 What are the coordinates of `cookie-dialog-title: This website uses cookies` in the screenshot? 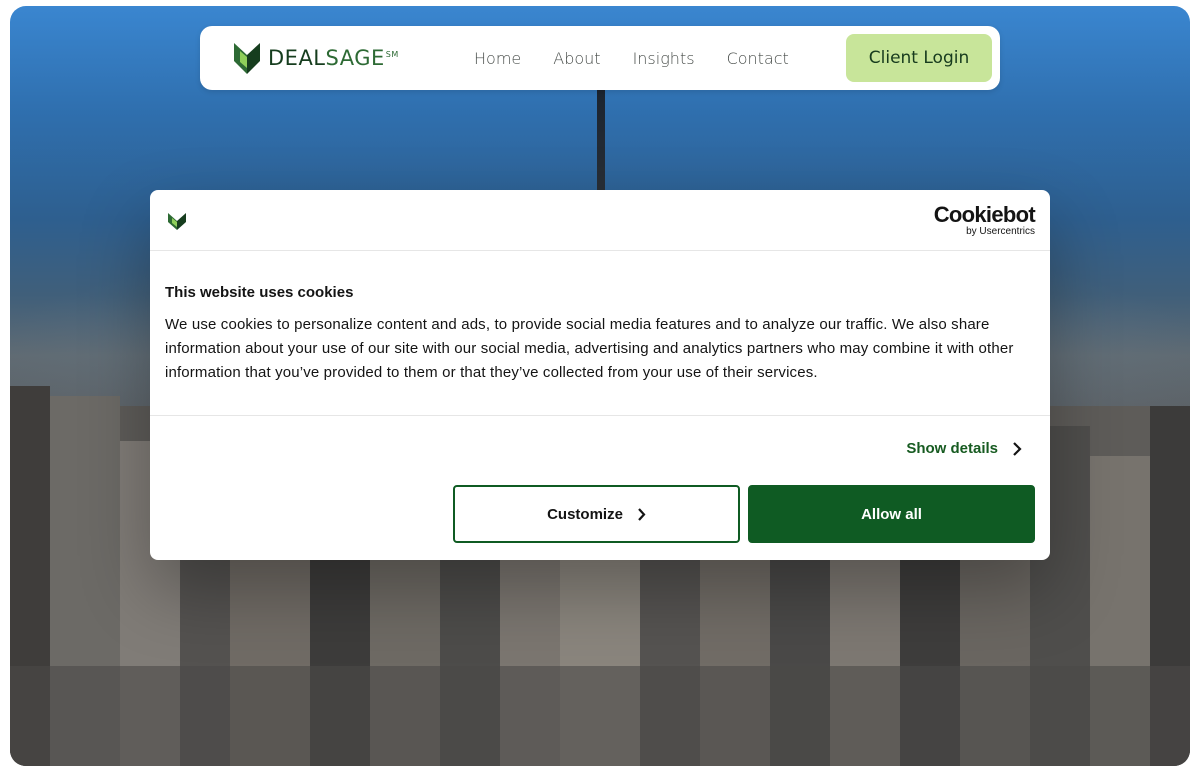 It's located at (259, 292).